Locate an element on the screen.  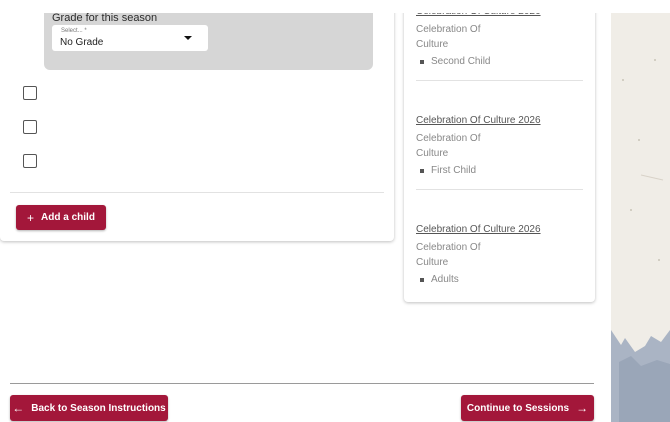
back-to-season-instructions-button: ← Back to Season Instructions is located at coordinates (89, 408).